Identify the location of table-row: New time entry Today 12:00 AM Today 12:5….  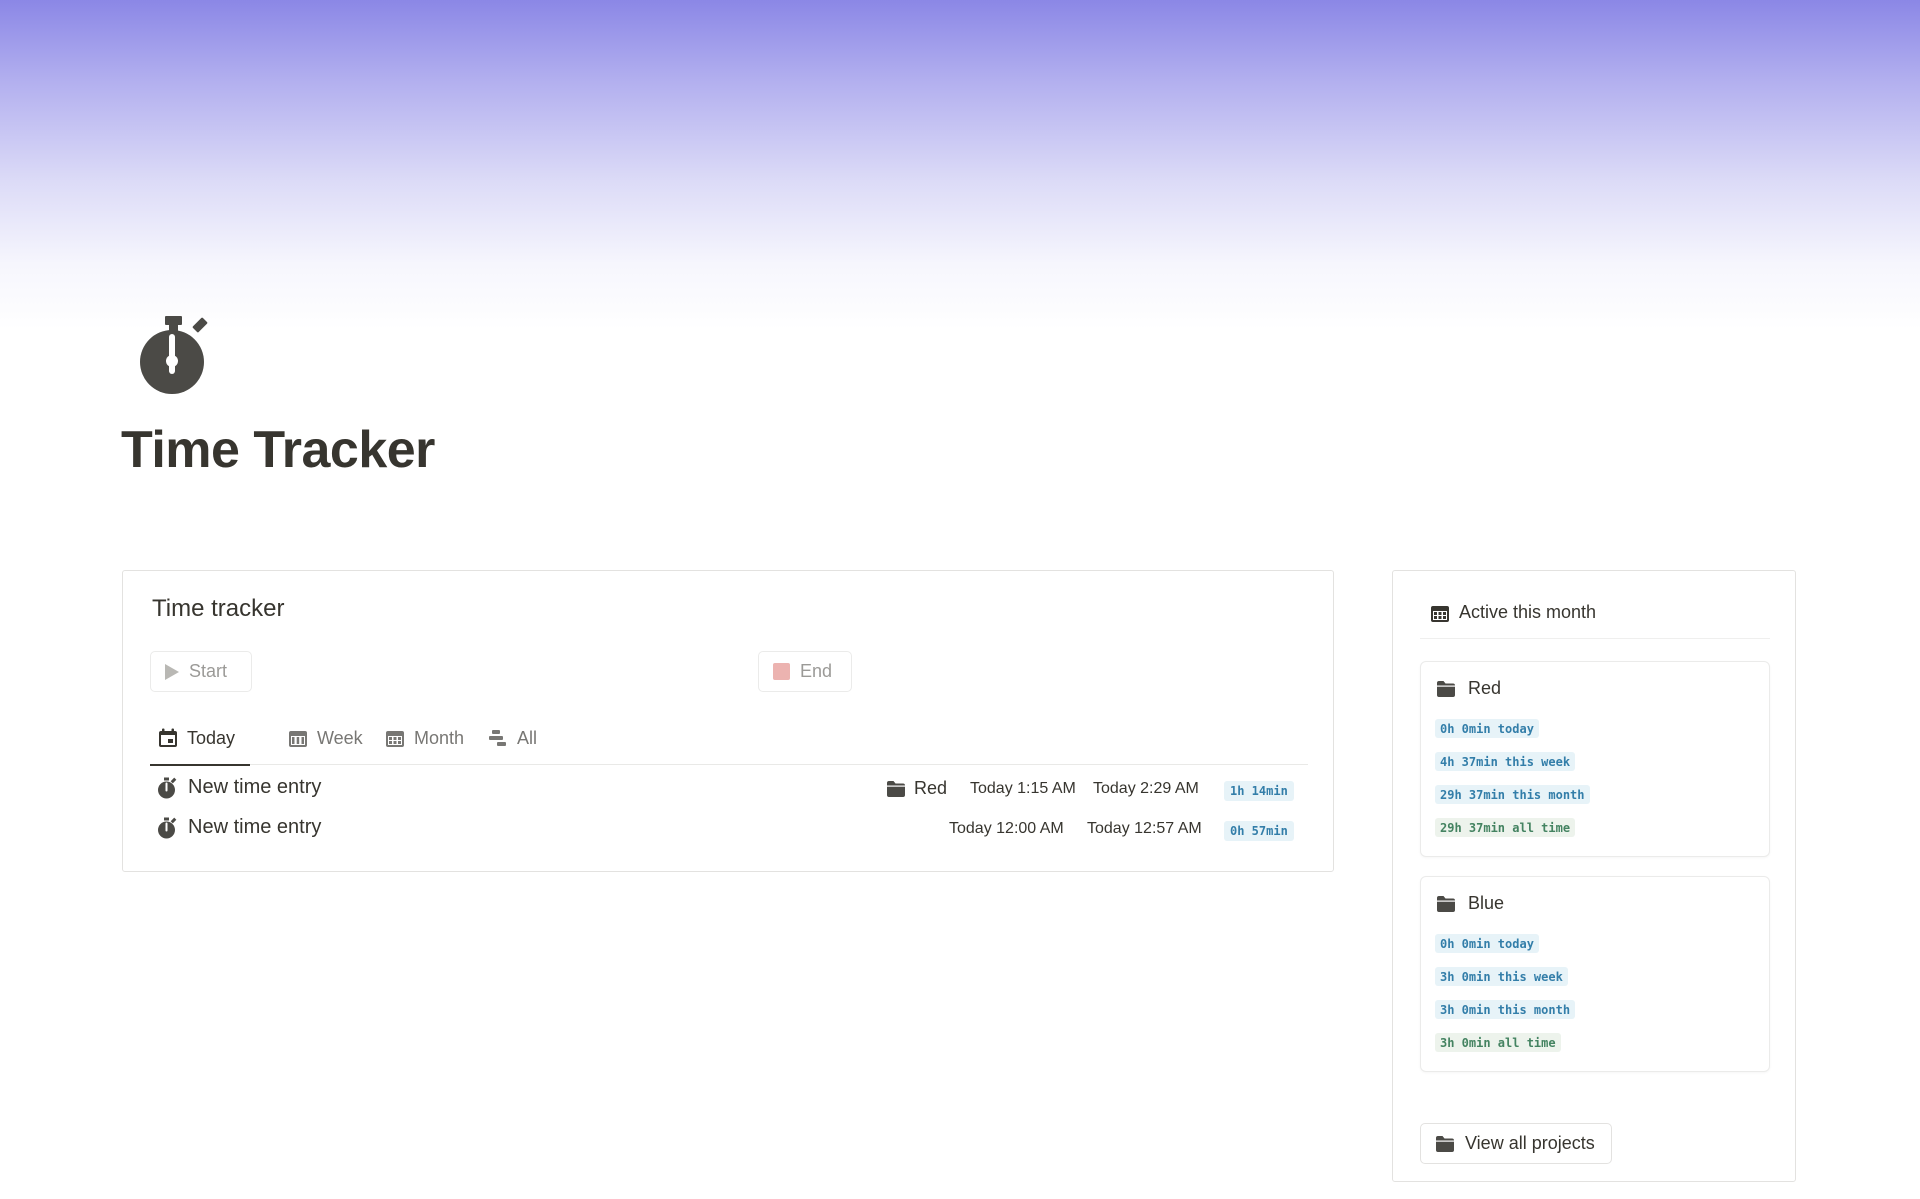
(729, 830).